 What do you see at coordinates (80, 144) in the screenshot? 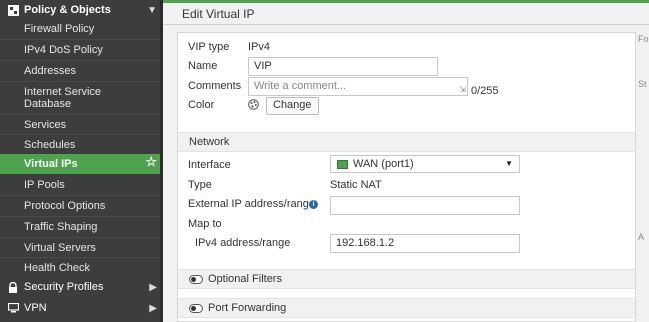
I see `sidebar-item-schedules: Schedules` at bounding box center [80, 144].